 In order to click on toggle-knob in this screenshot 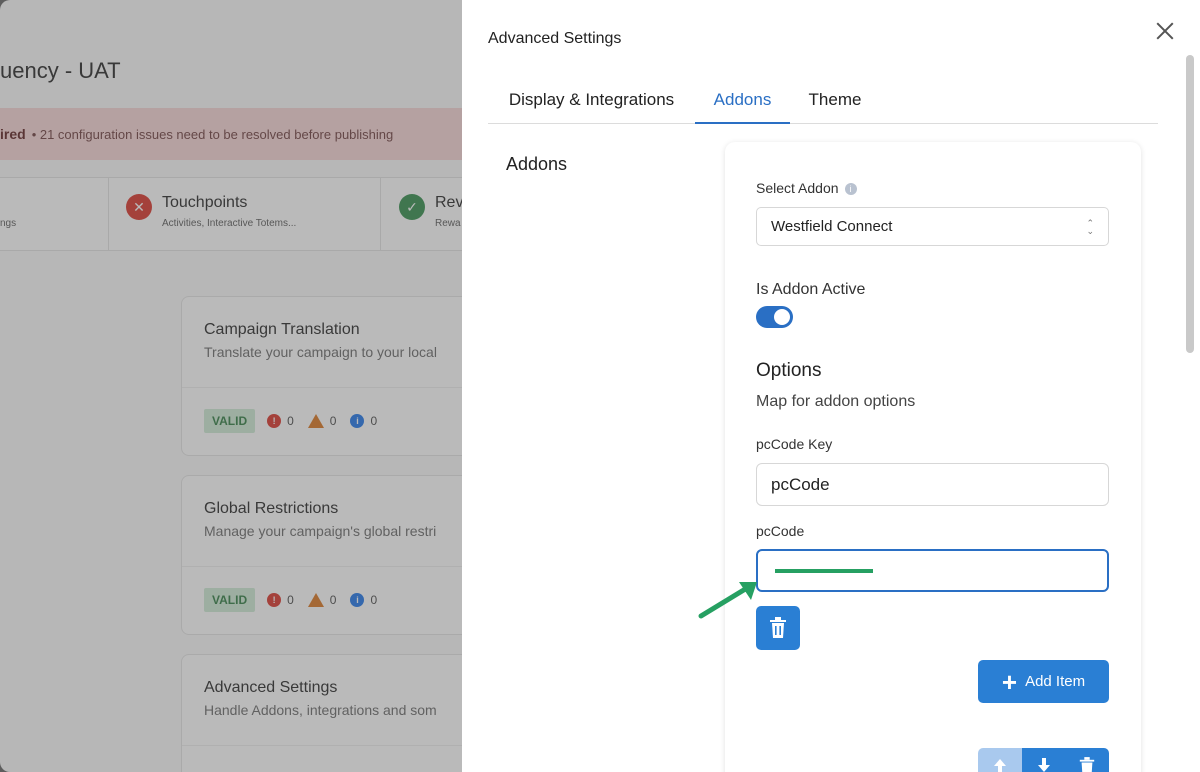, I will do `click(782, 317)`.